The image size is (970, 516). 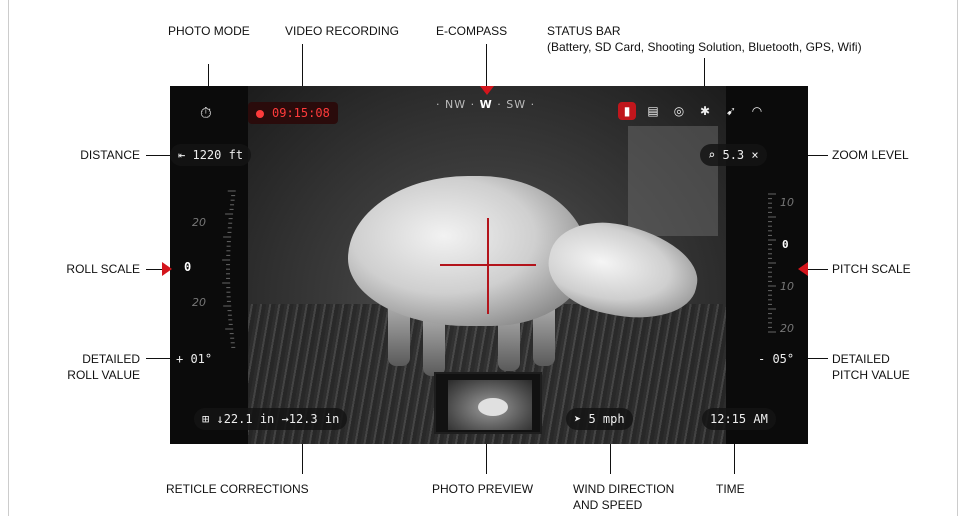 What do you see at coordinates (194, 359) in the screenshot?
I see `detailed-roll-value: + 01°` at bounding box center [194, 359].